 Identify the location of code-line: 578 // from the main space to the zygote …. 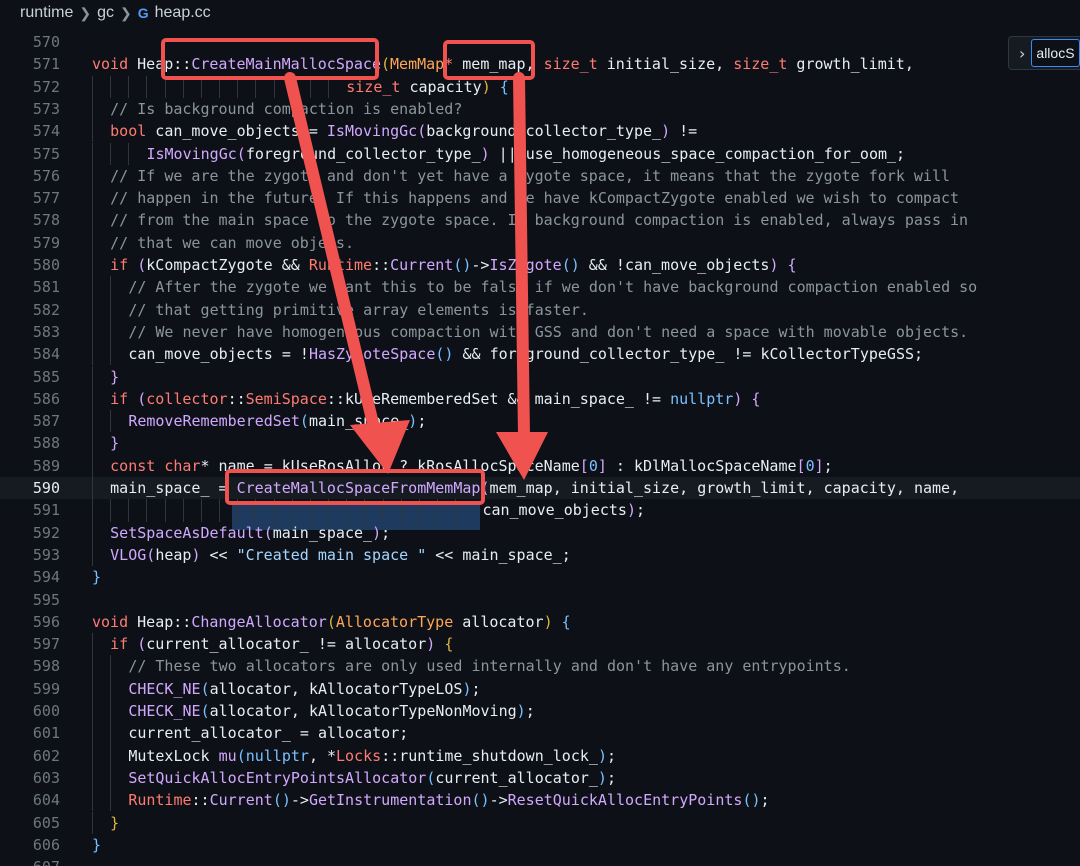
(540, 220).